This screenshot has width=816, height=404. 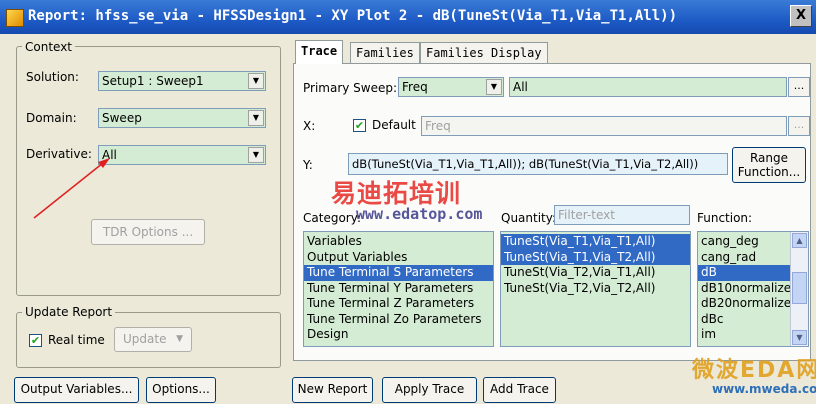 I want to click on derivative-dropdown: All ▼, so click(x=182, y=155).